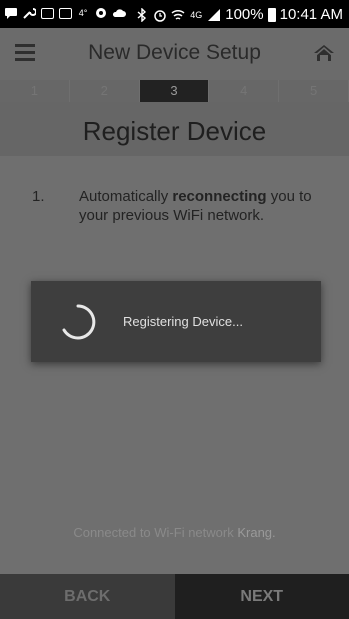 This screenshot has height=619, width=349. I want to click on section-header: Register Device, so click(174, 129).